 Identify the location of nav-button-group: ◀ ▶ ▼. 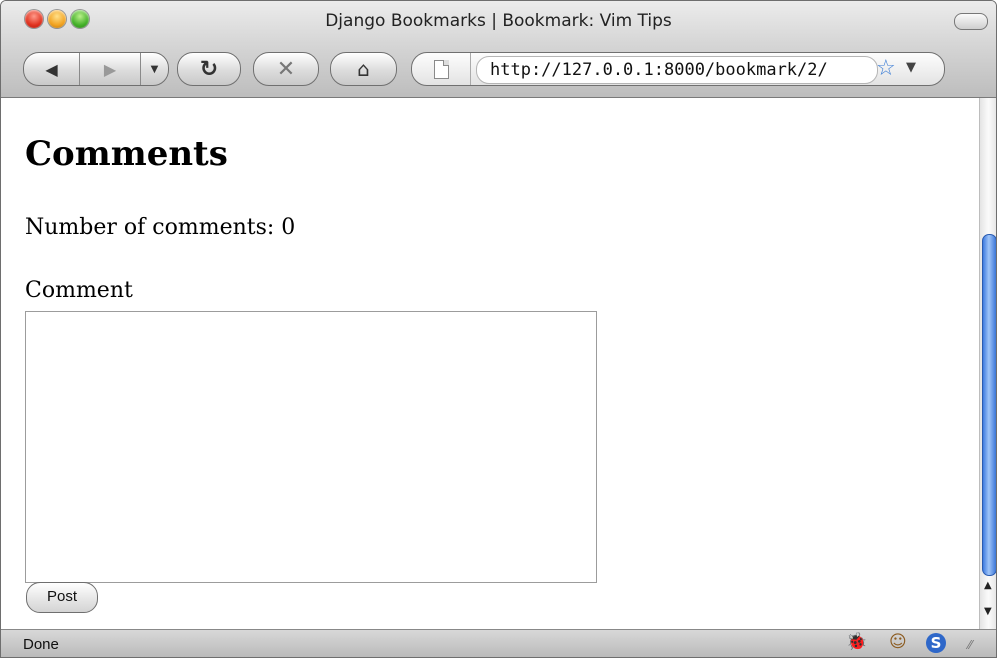
(96, 69).